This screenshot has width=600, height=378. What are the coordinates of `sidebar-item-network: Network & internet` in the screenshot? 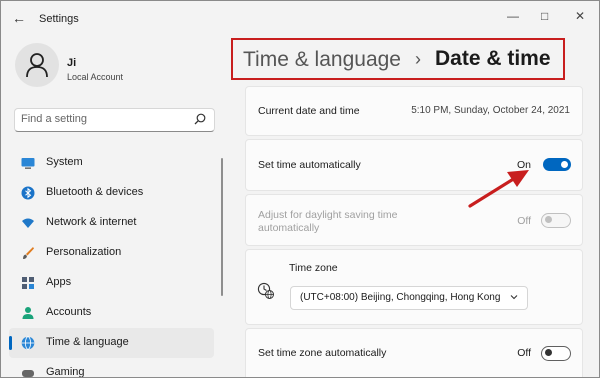 It's located at (111, 223).